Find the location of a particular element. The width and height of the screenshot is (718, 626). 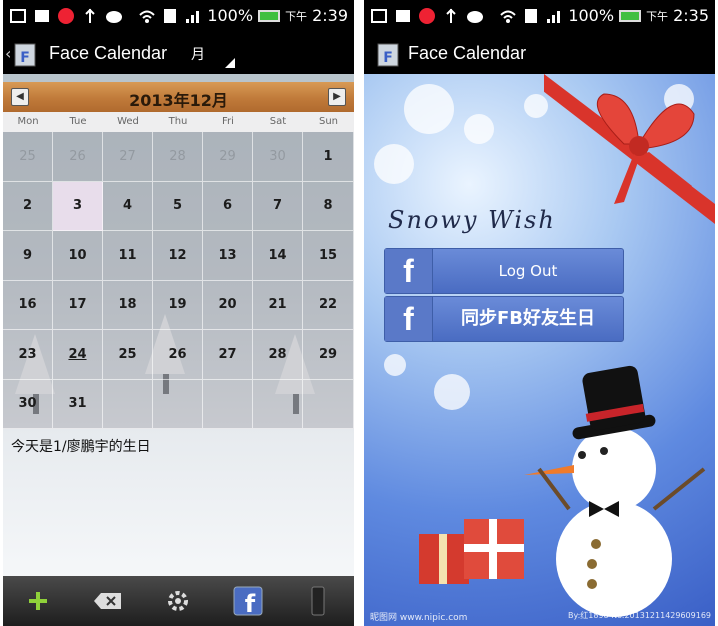

weekday-label: Thu is located at coordinates (178, 121).